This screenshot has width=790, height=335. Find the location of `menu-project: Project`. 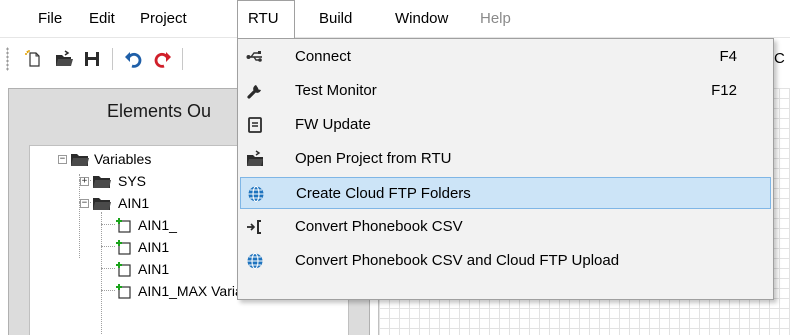

menu-project: Project is located at coordinates (163, 19).